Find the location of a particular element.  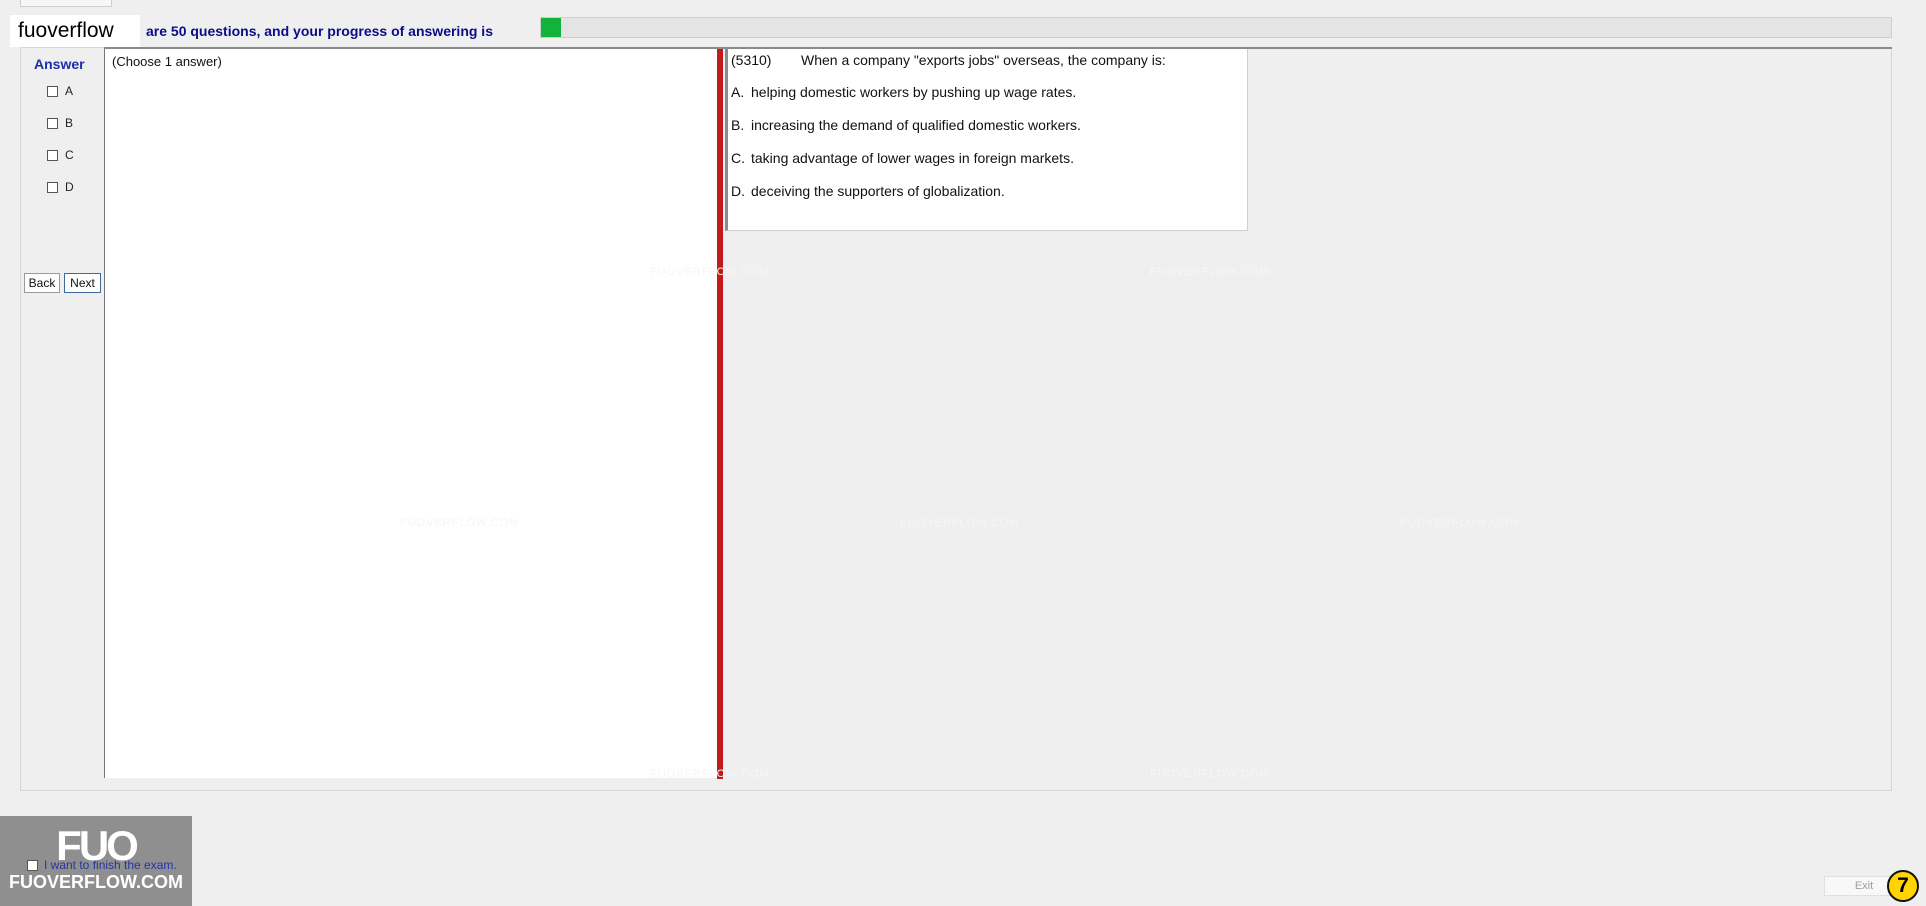

option-label: B is located at coordinates (69, 123).